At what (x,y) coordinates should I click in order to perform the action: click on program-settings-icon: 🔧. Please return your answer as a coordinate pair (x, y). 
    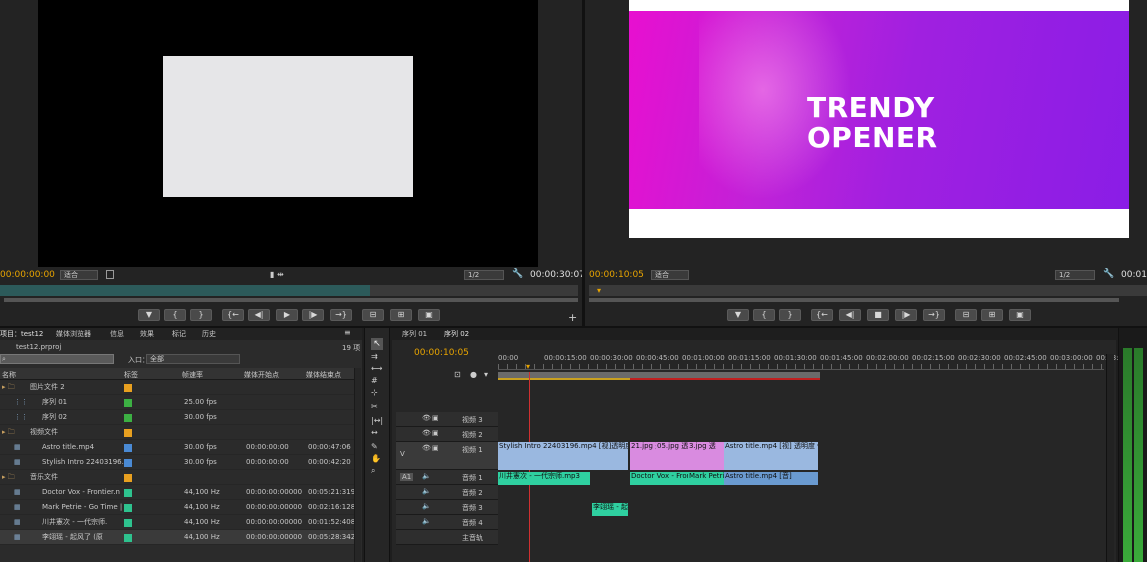
    Looking at the image, I should click on (1108, 274).